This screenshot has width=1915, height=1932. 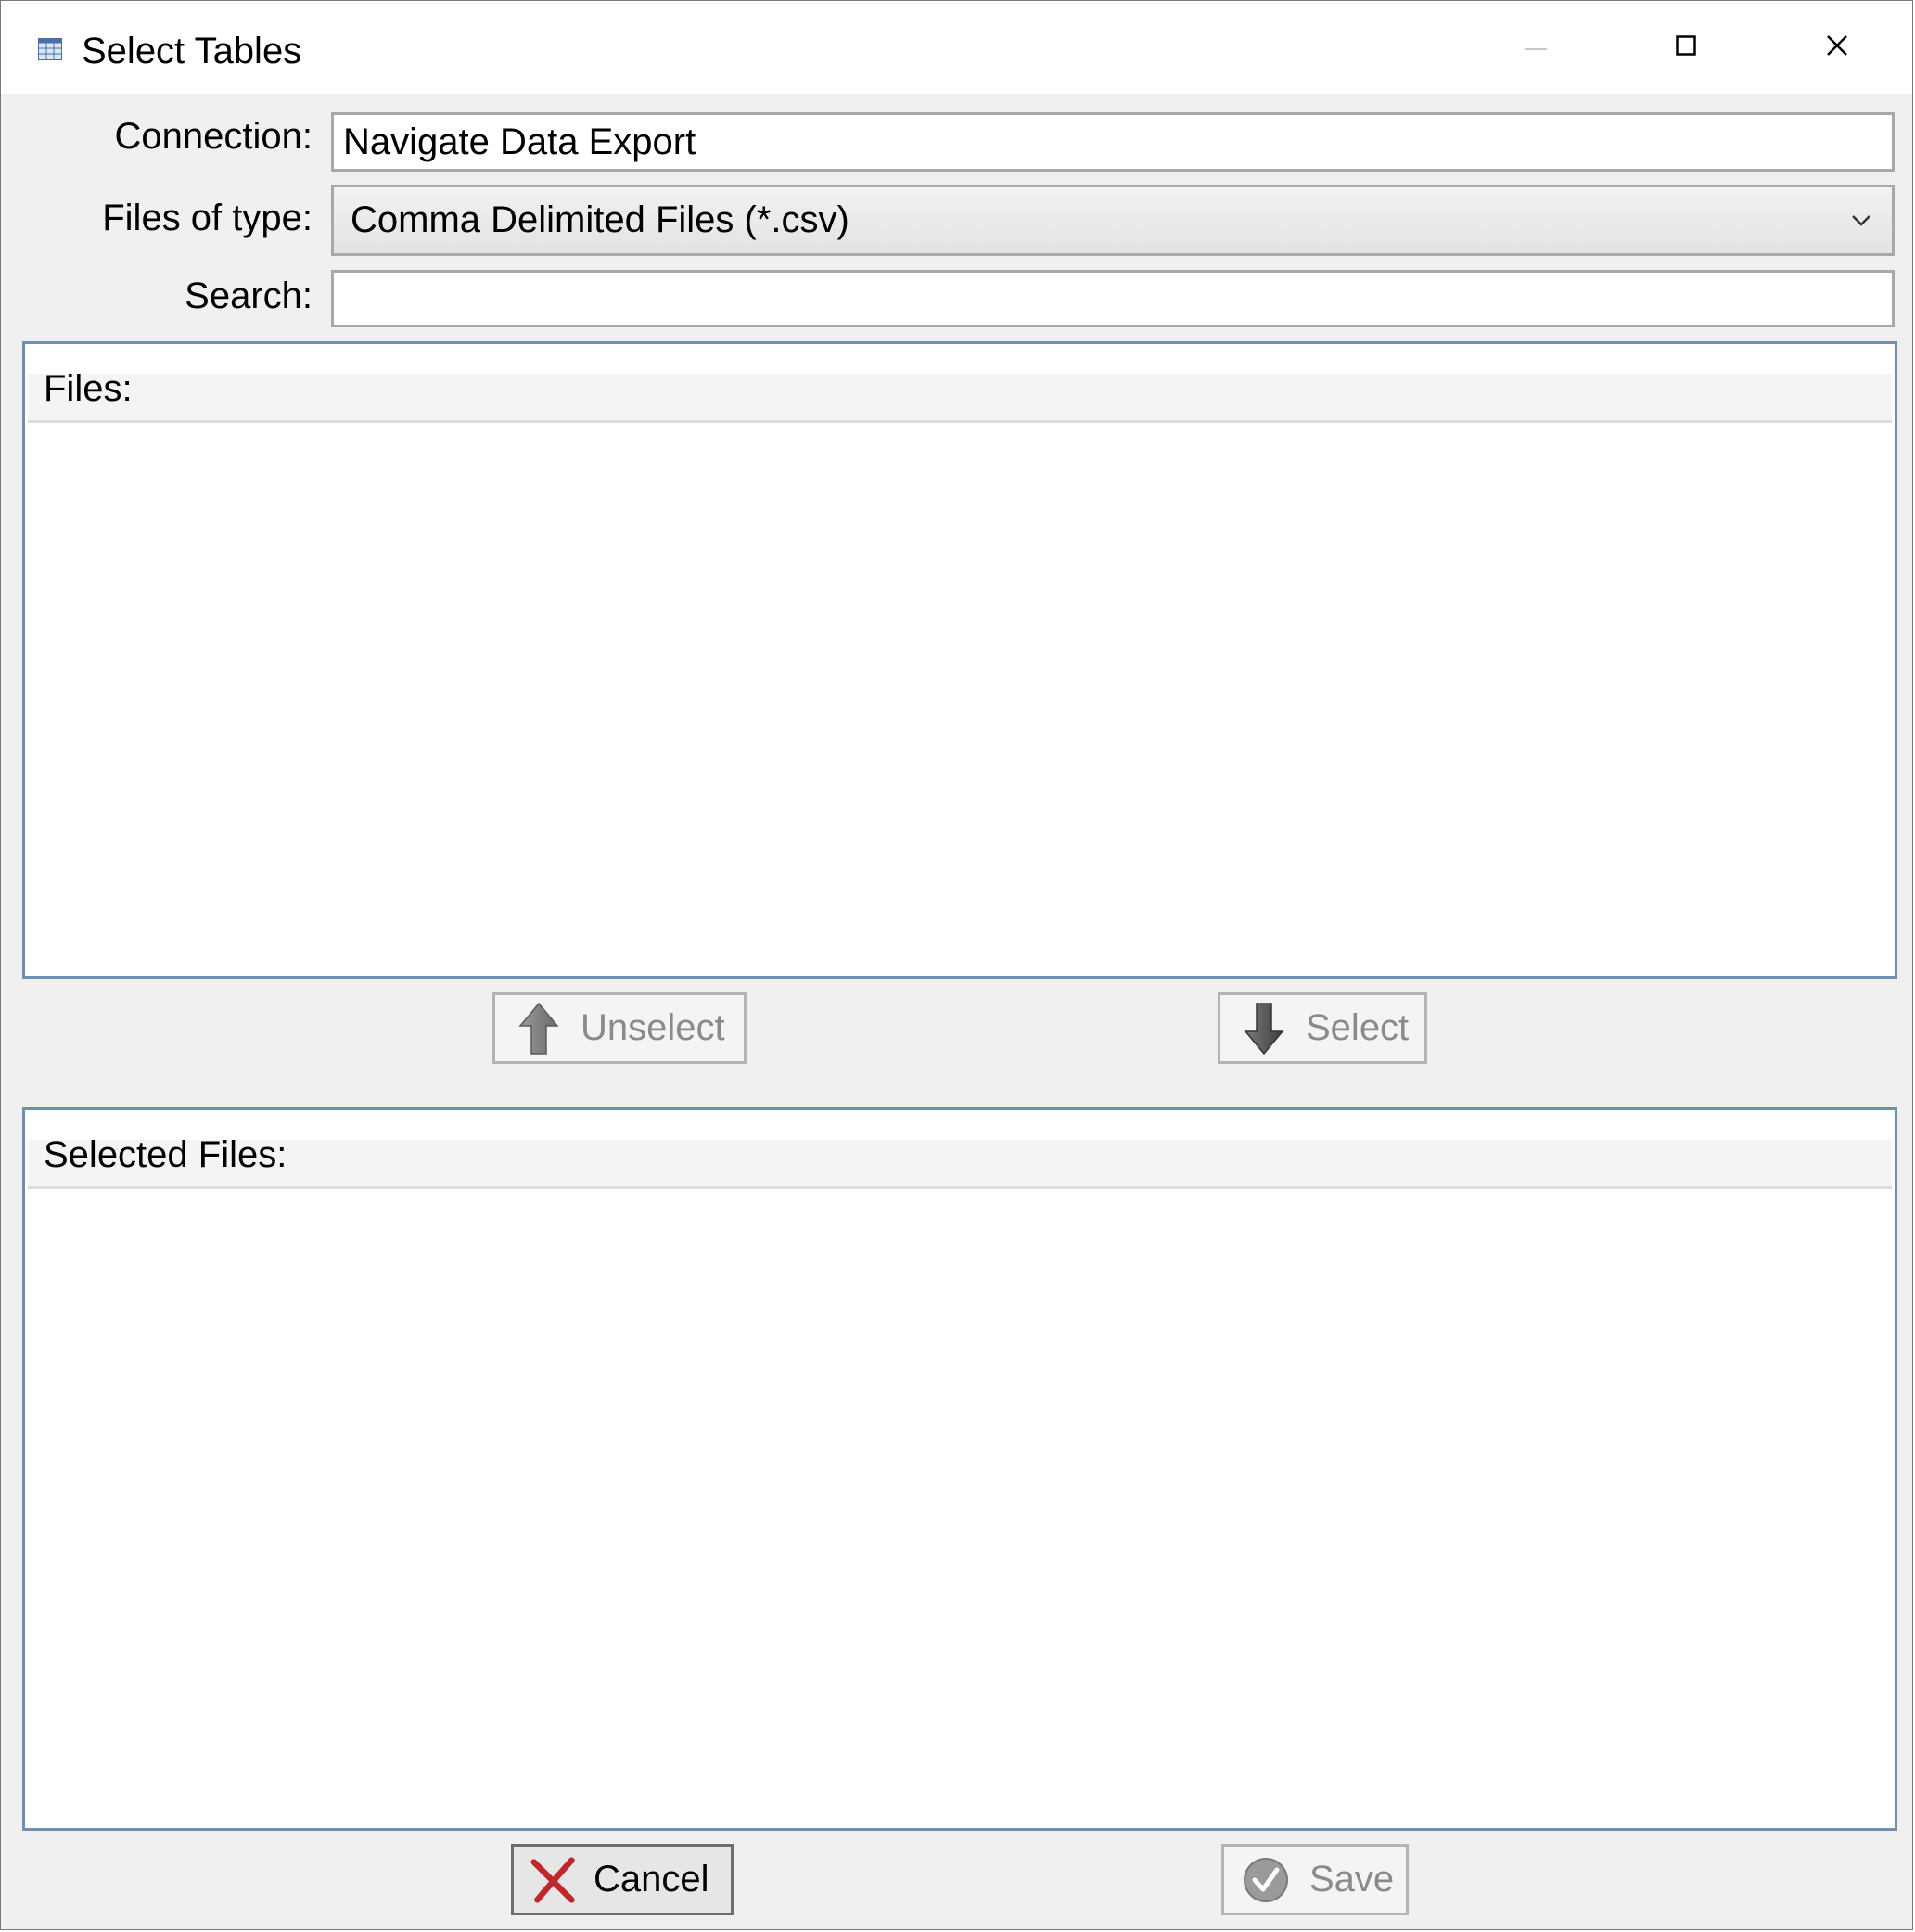 What do you see at coordinates (165, 1154) in the screenshot?
I see `selected-files-list-label: Selected Files:` at bounding box center [165, 1154].